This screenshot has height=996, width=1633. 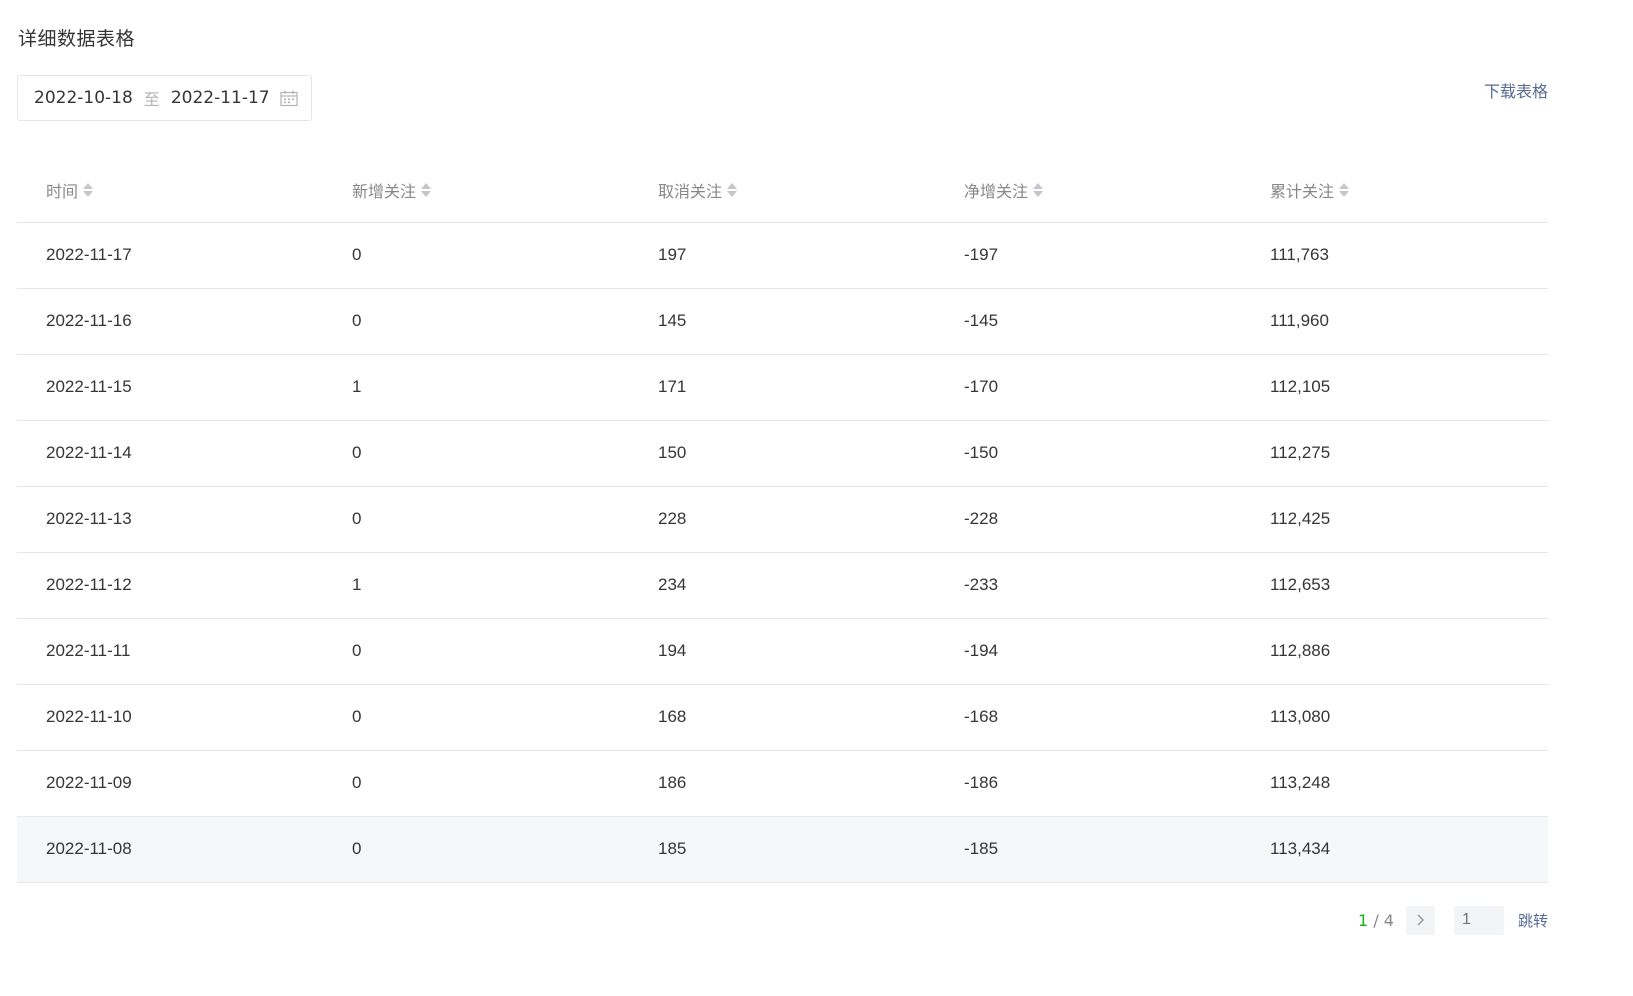 I want to click on start-date: 2022-10-18, so click(x=83, y=98).